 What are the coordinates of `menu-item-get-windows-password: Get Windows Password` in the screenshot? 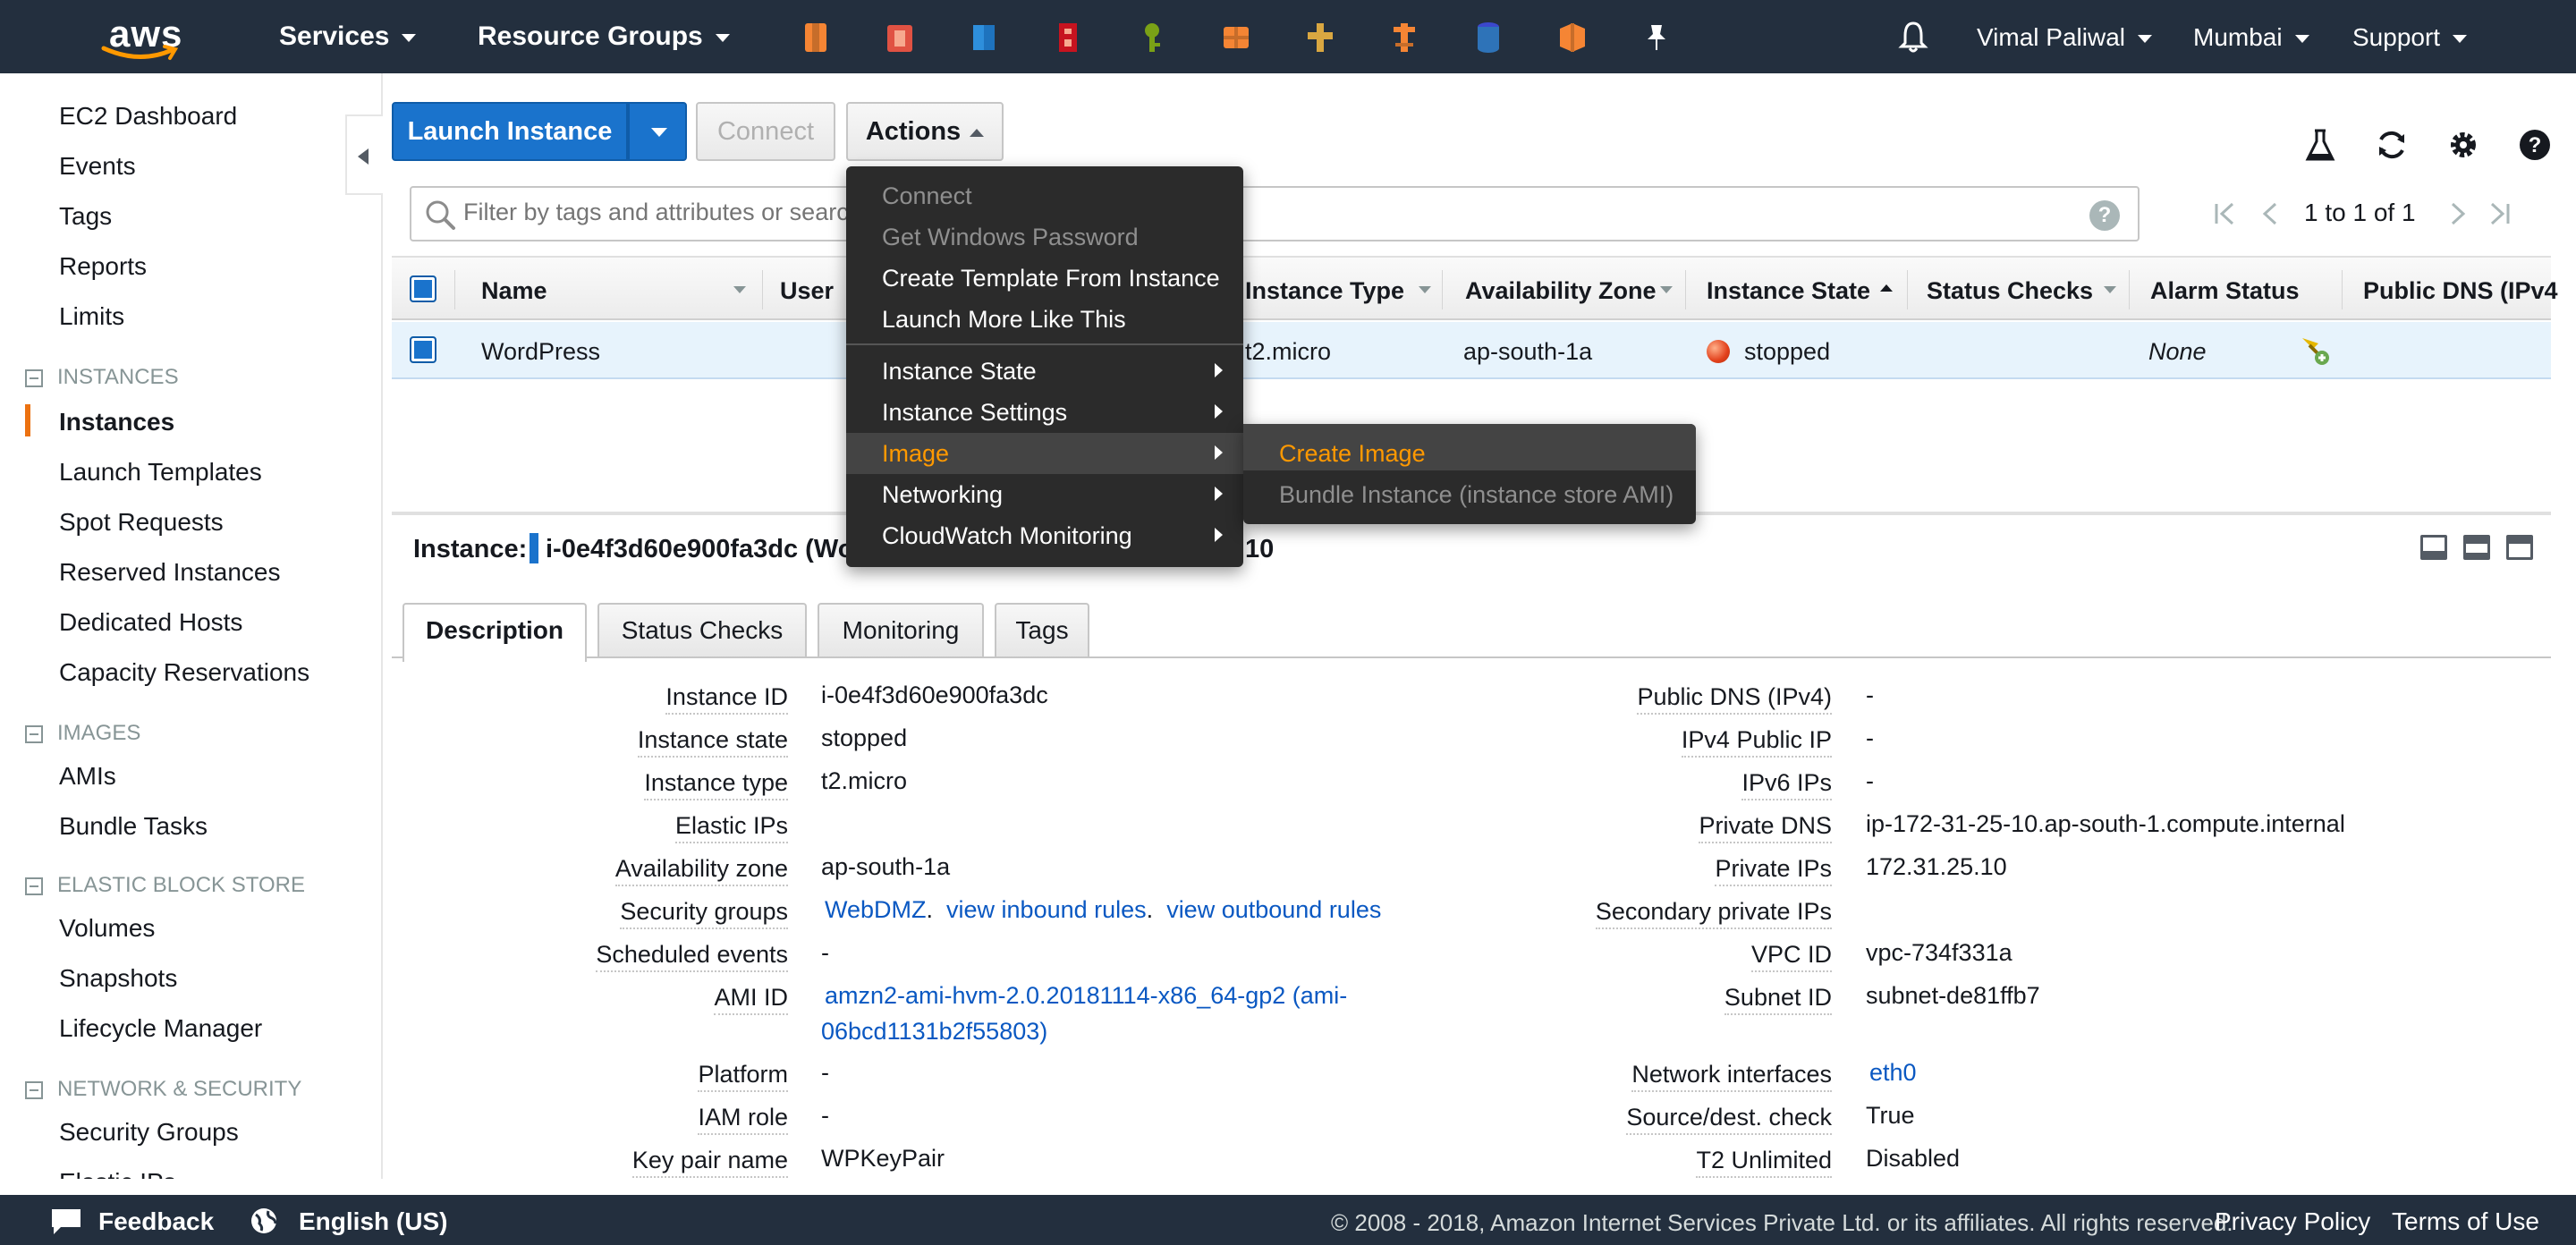 It's located at (1010, 237).